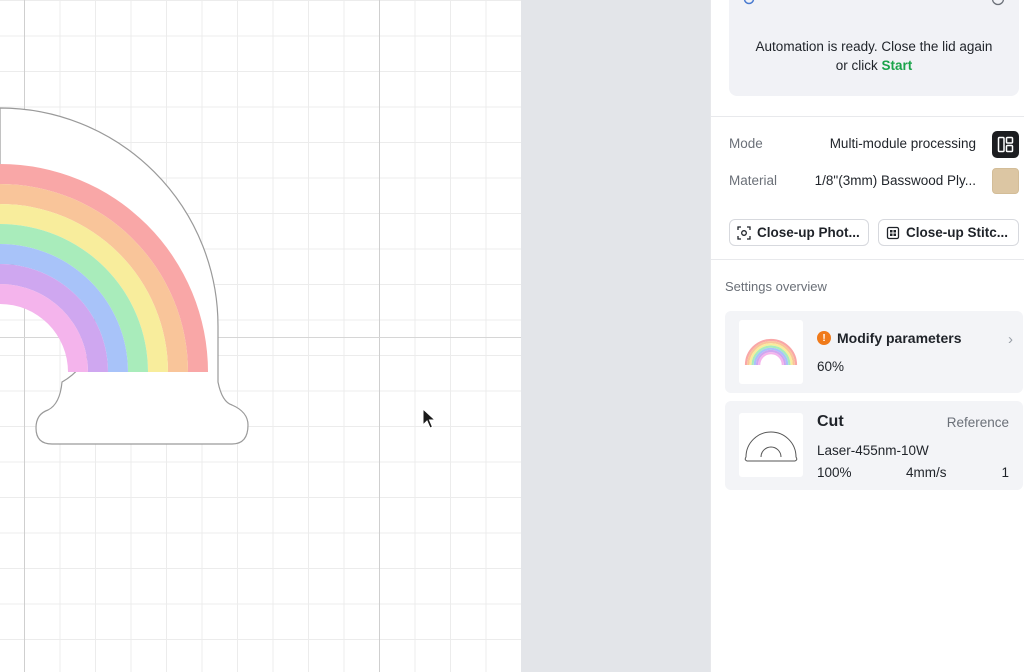  I want to click on cut-title: Cut, so click(830, 421).